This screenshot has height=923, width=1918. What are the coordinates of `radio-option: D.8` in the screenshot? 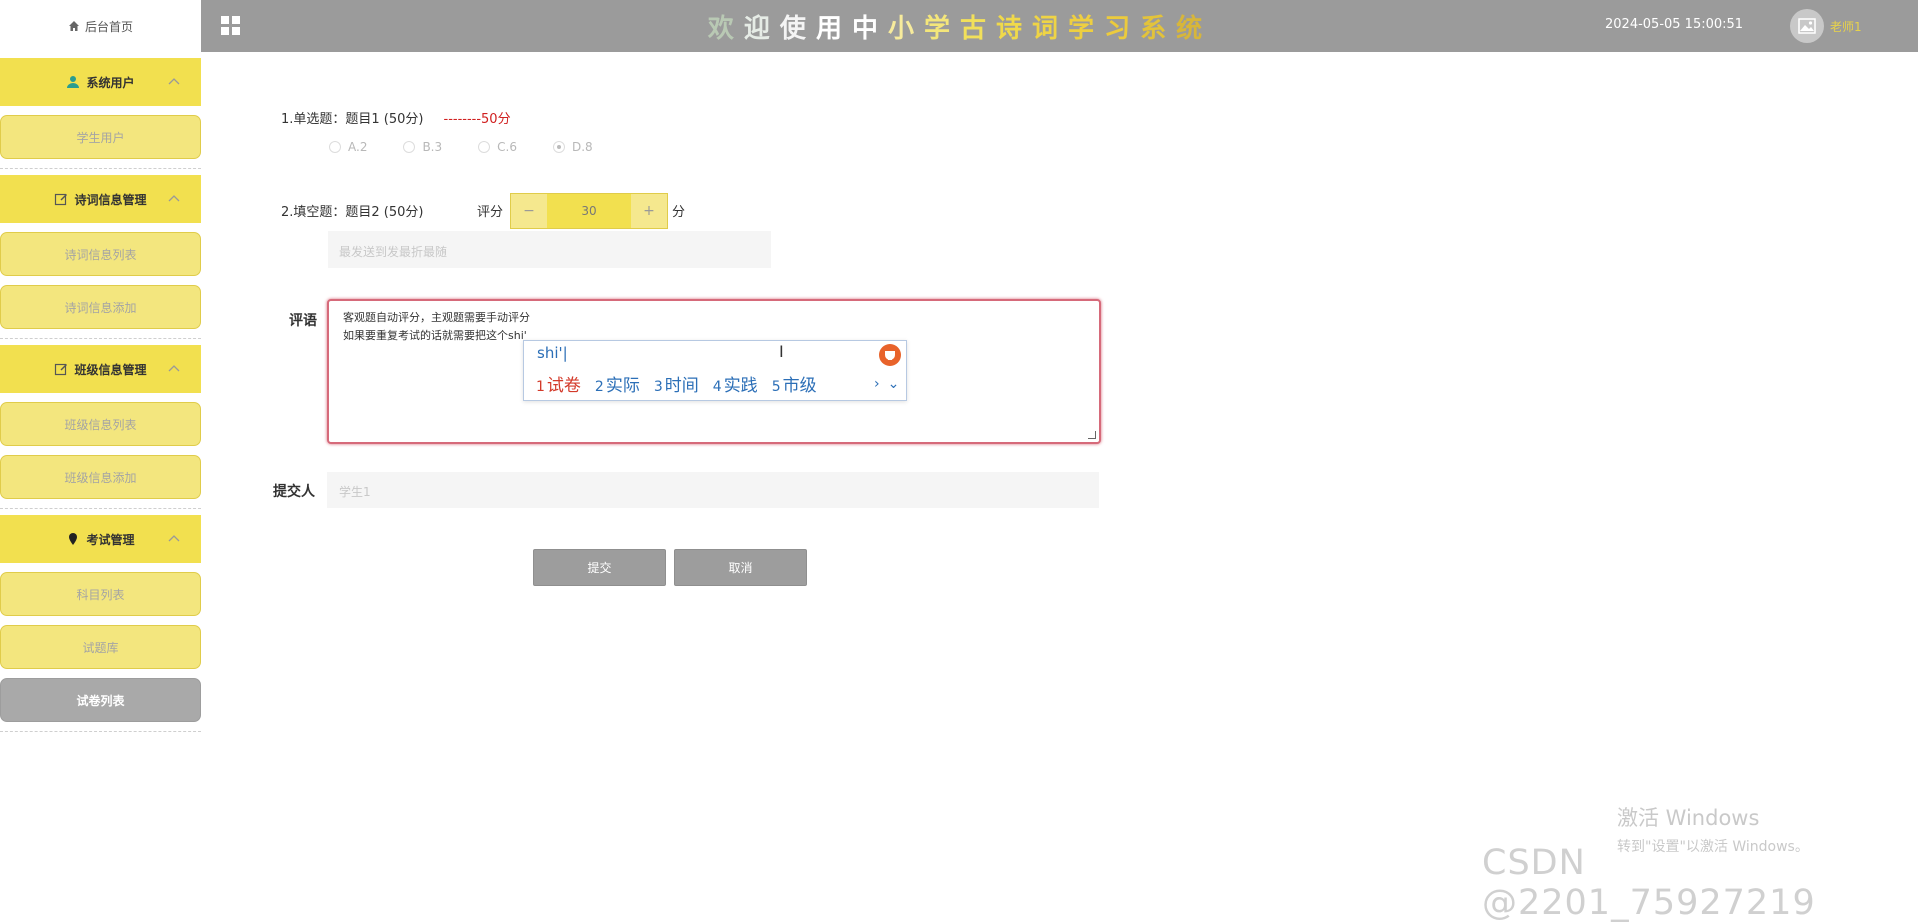 It's located at (572, 147).